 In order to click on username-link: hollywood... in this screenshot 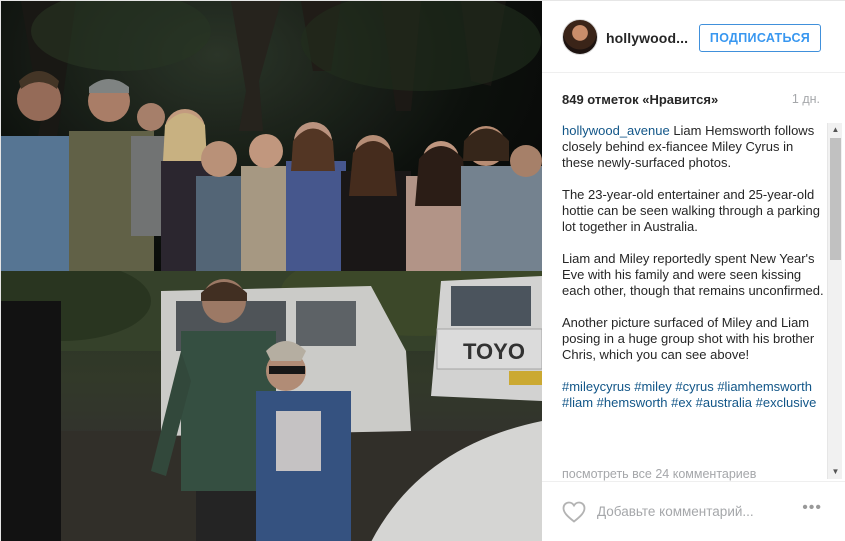, I will do `click(647, 38)`.